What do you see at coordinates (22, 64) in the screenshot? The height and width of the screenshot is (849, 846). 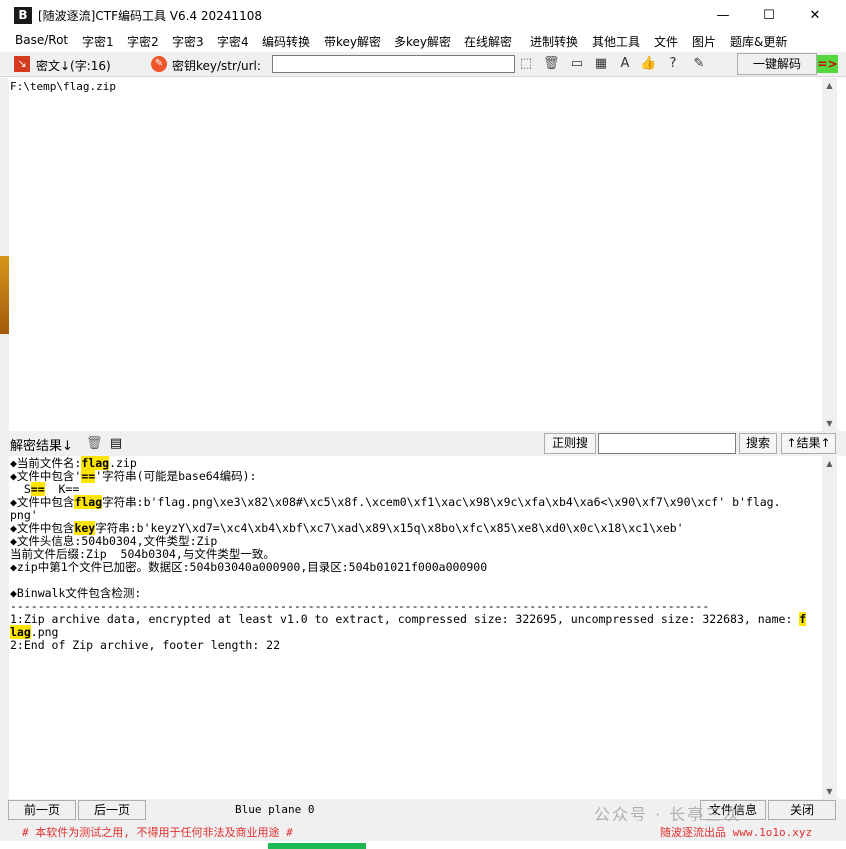 I see `paste-icon: ↘` at bounding box center [22, 64].